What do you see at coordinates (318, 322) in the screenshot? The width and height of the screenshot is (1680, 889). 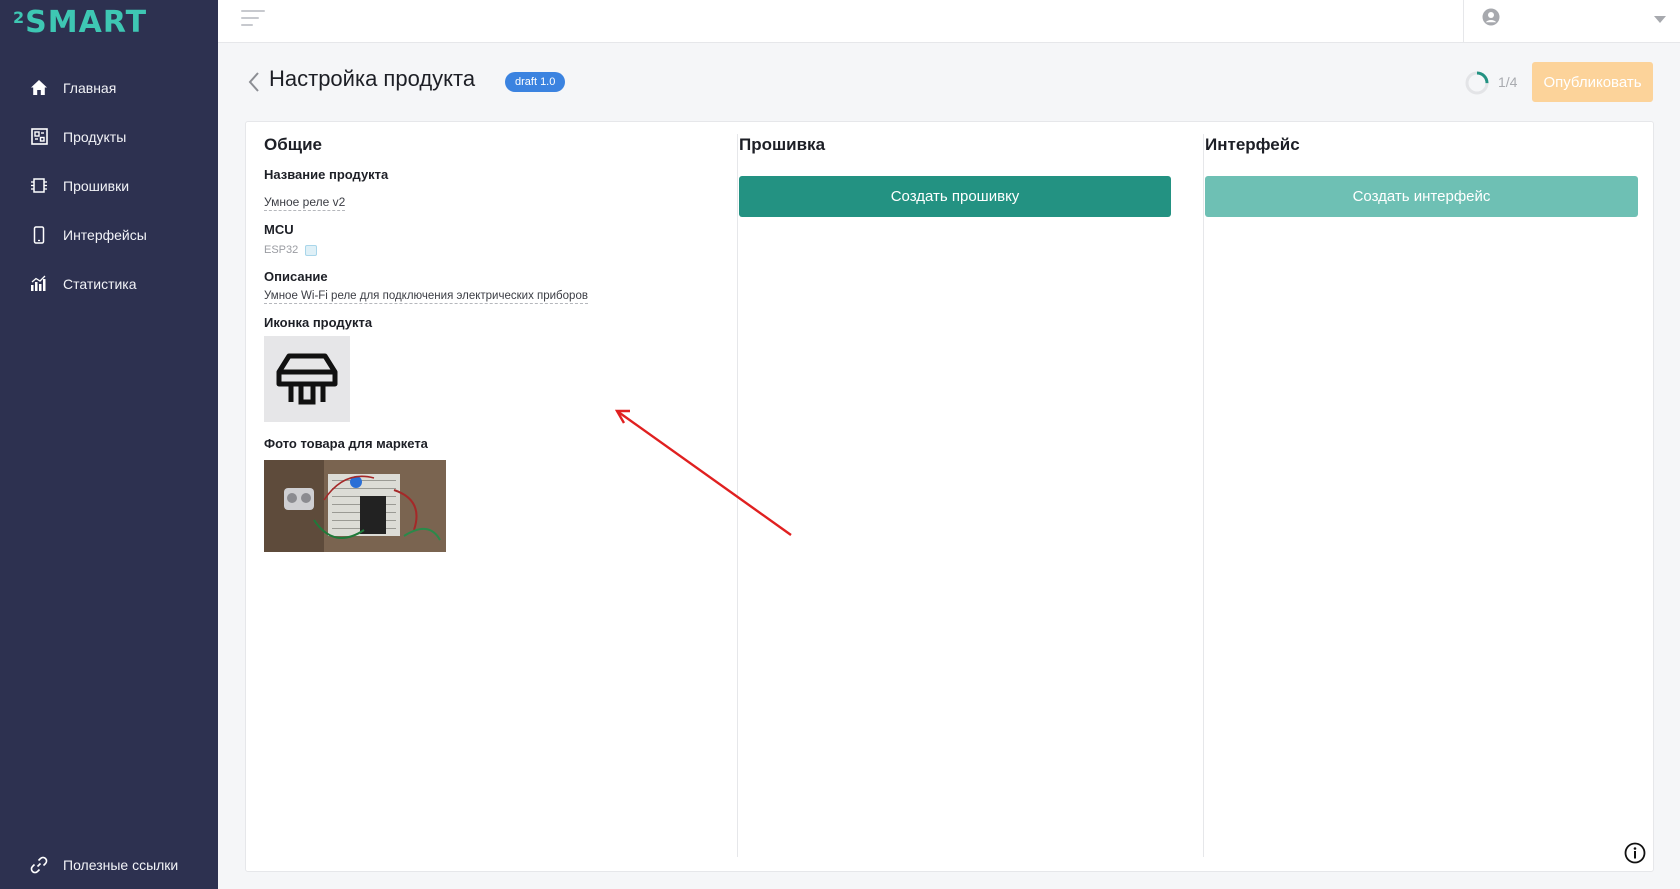 I see `product-icon-label: Иконка продукта` at bounding box center [318, 322].